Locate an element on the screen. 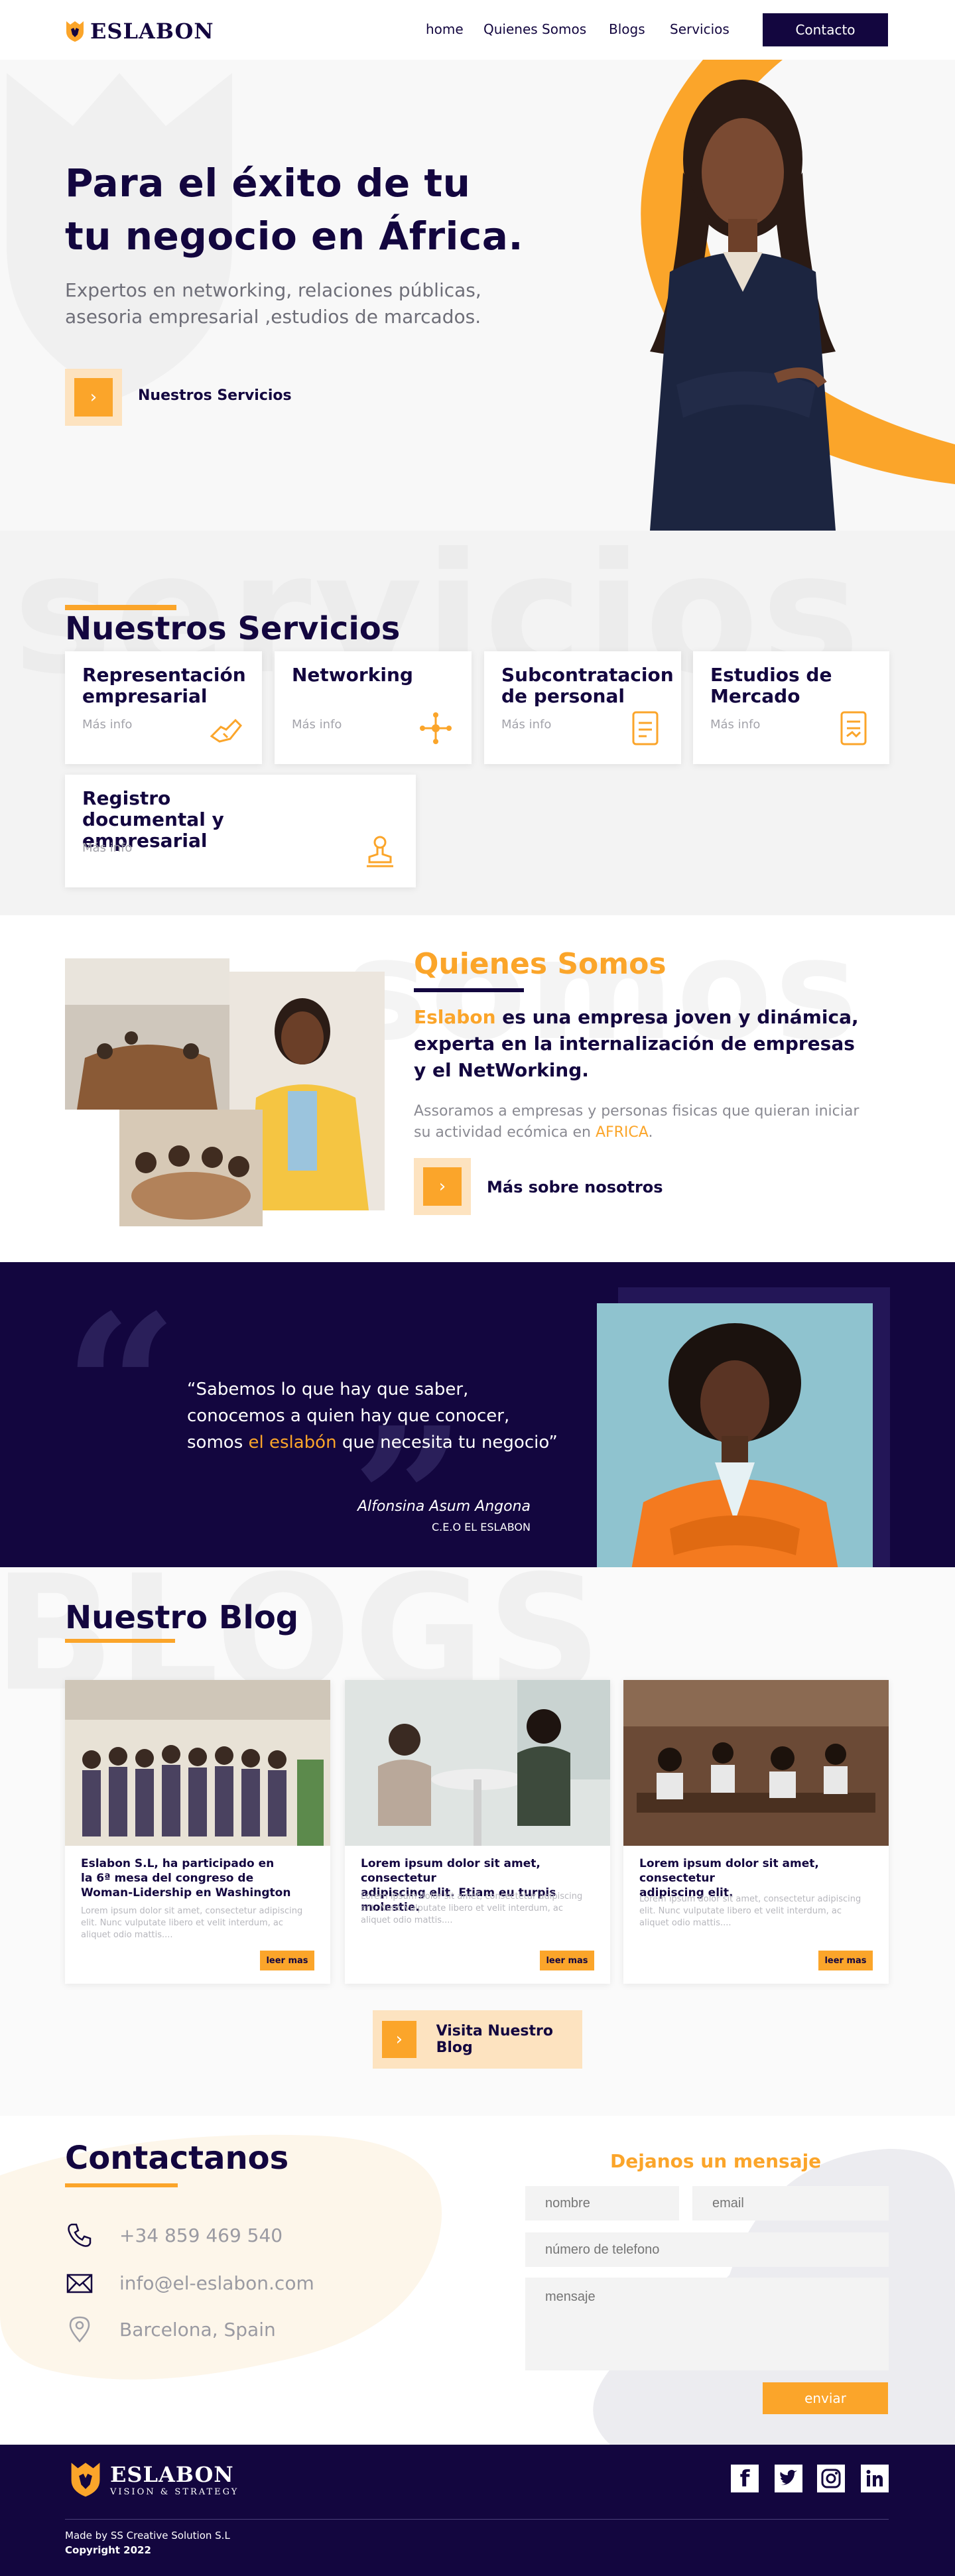 This screenshot has height=2576, width=955. submit-button: enviar is located at coordinates (825, 2398).